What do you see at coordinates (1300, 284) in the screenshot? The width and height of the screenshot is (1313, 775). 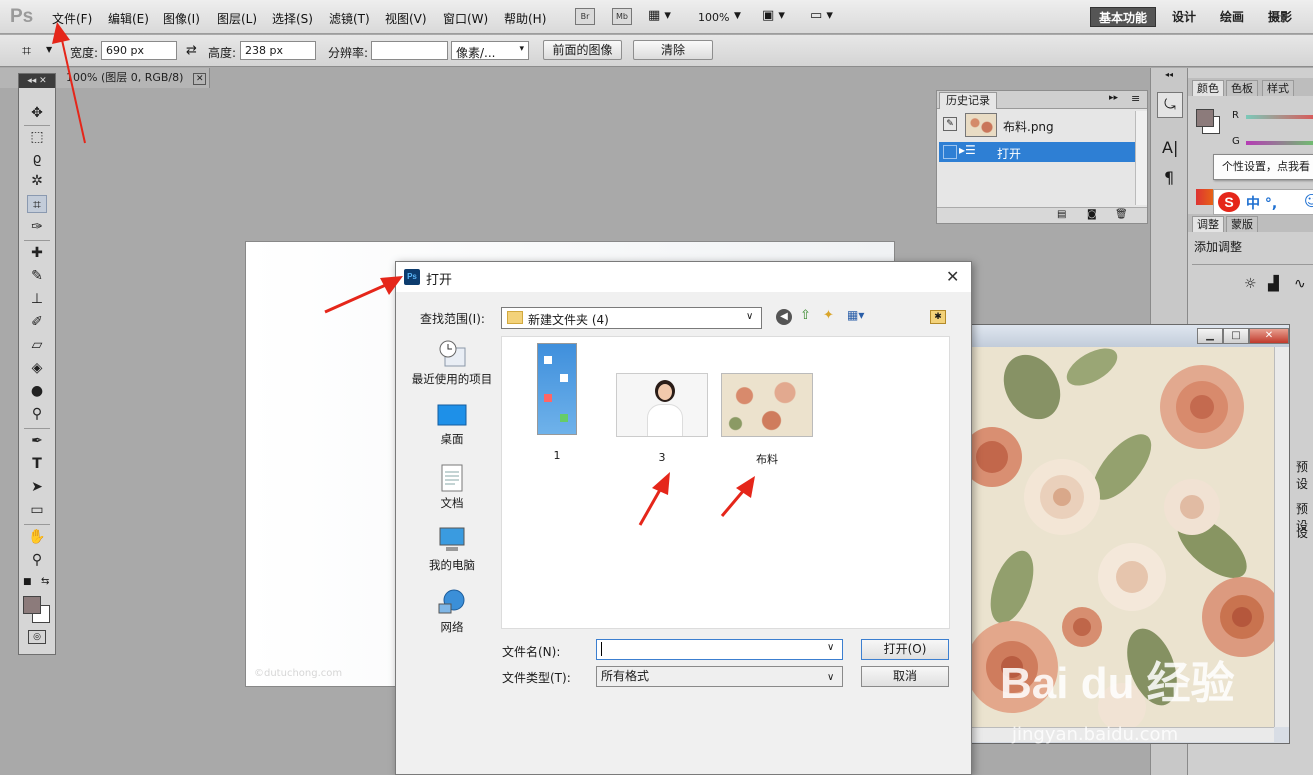 I see `curves-icon: ∿` at bounding box center [1300, 284].